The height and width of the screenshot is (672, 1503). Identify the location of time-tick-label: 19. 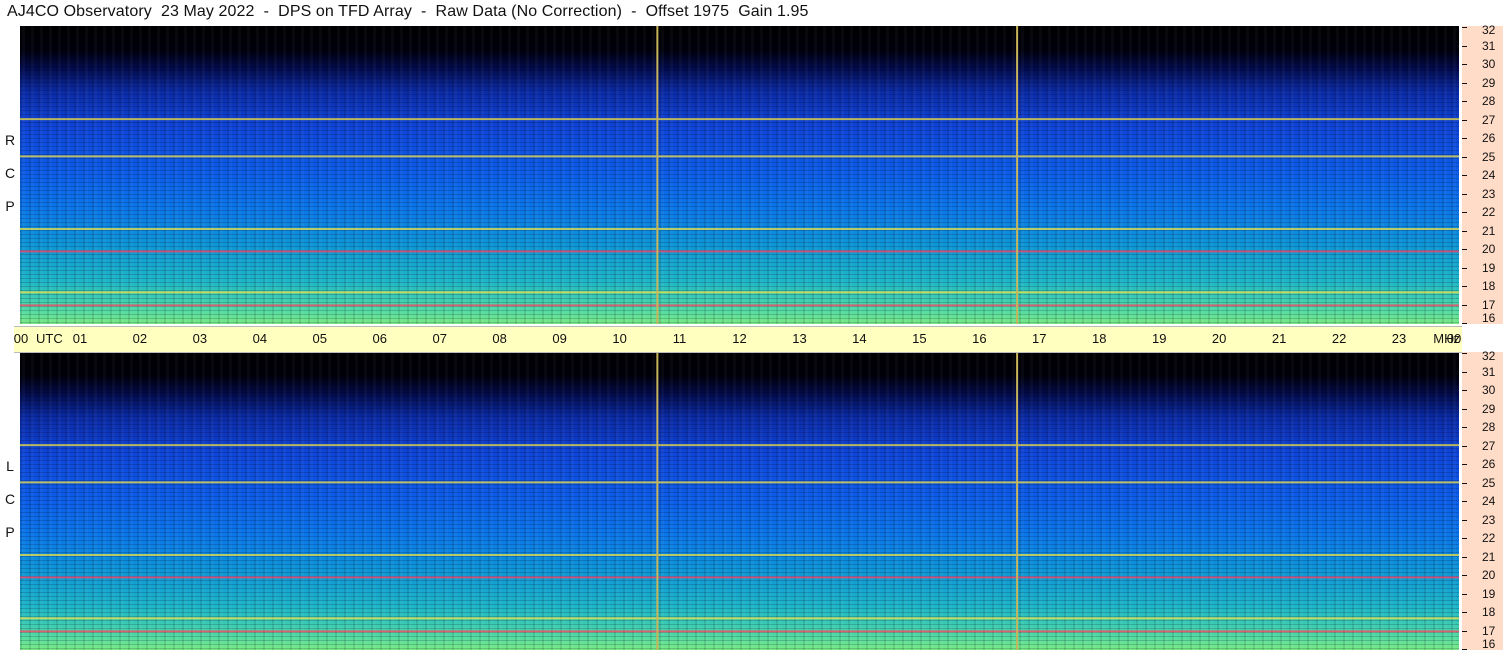
(1159, 338).